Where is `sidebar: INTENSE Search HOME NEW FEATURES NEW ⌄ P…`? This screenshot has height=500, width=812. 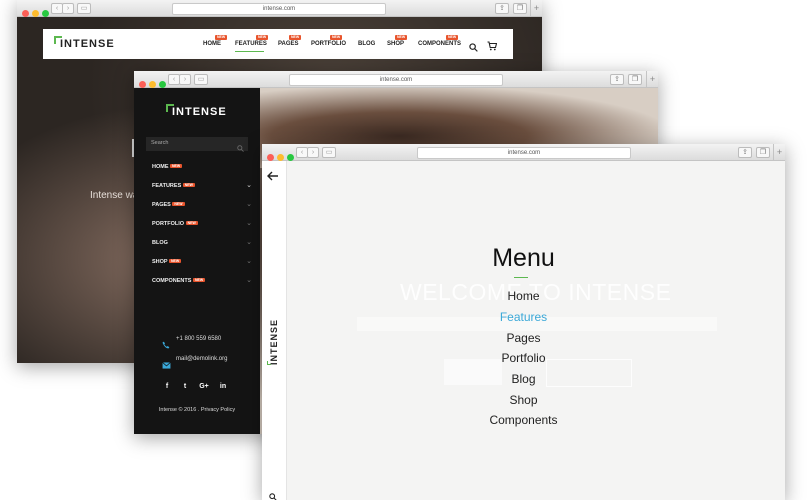
sidebar: INTENSE Search HOME NEW FEATURES NEW ⌄ P… is located at coordinates (197, 261).